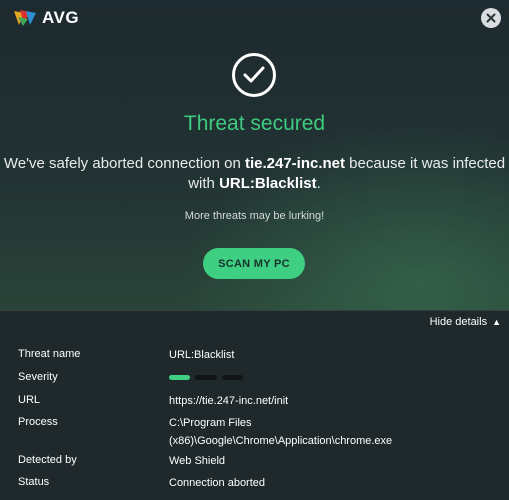  What do you see at coordinates (38, 377) in the screenshot?
I see `detail-label-severity: Severity` at bounding box center [38, 377].